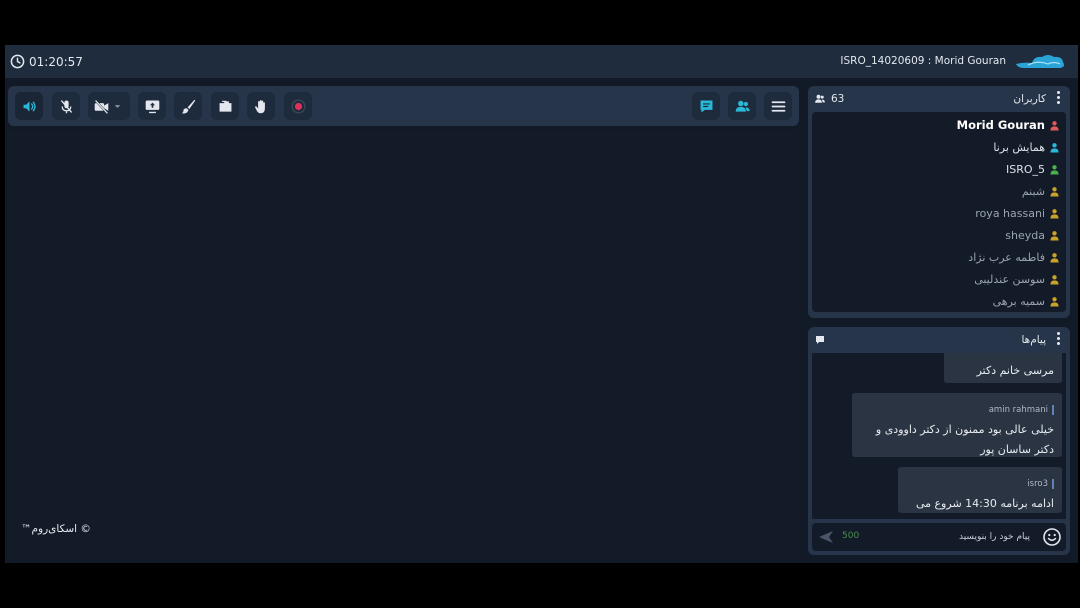 The image size is (1080, 608). What do you see at coordinates (1033, 340) in the screenshot?
I see `messages-panel-title: پیام‌ها` at bounding box center [1033, 340].